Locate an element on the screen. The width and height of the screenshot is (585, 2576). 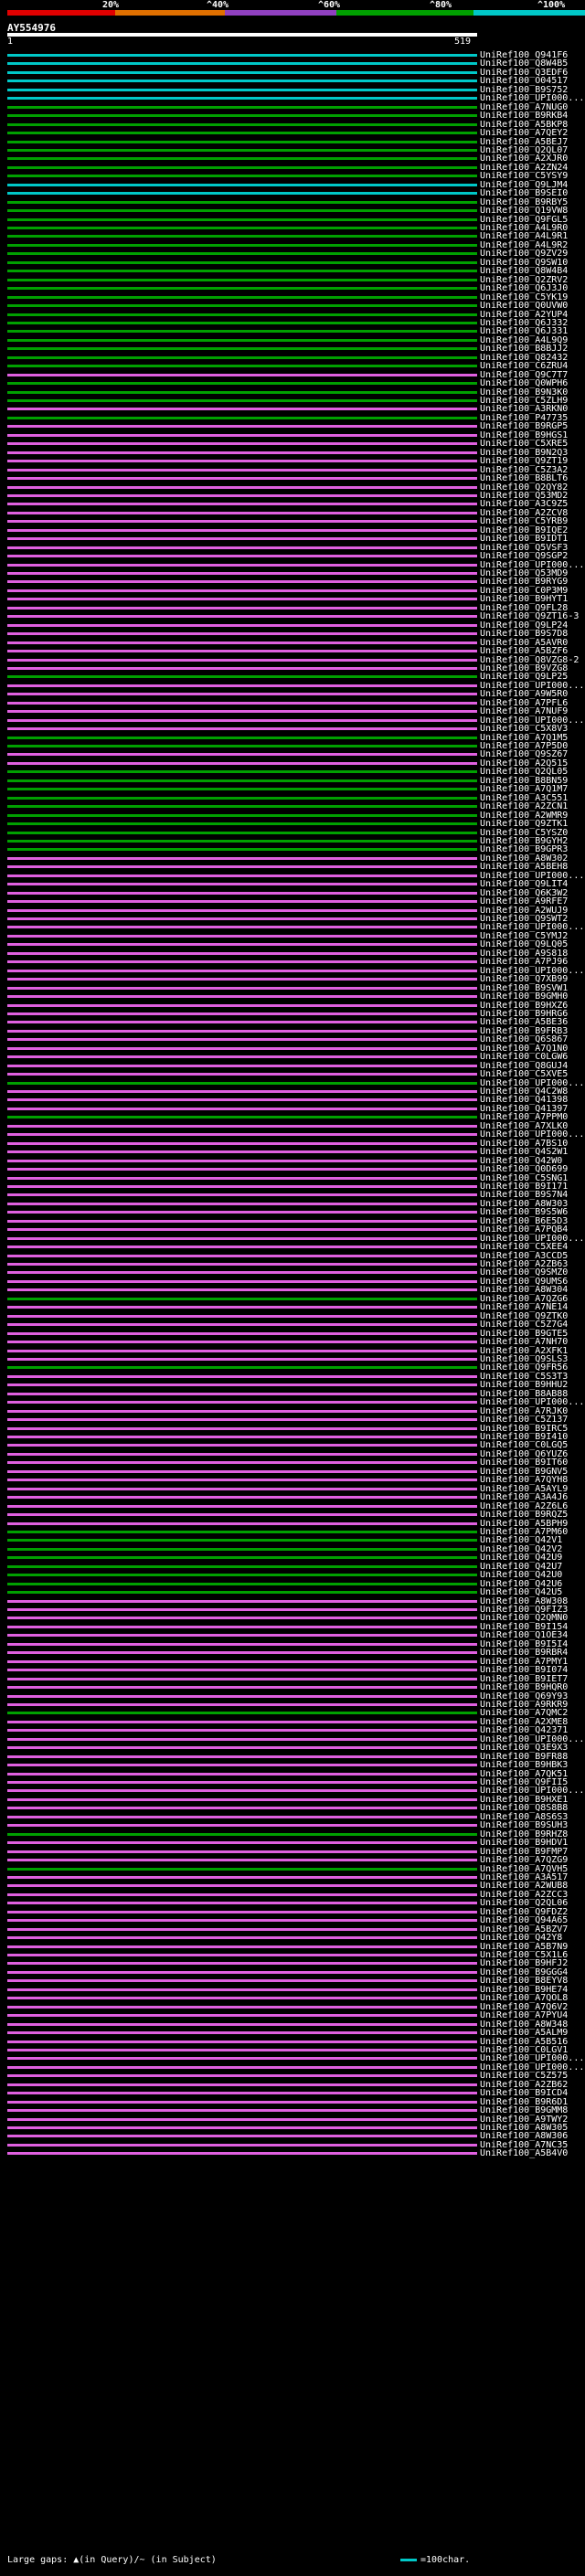
hit-row: UniRef100_A5B4V0 is located at coordinates (293, 2153).